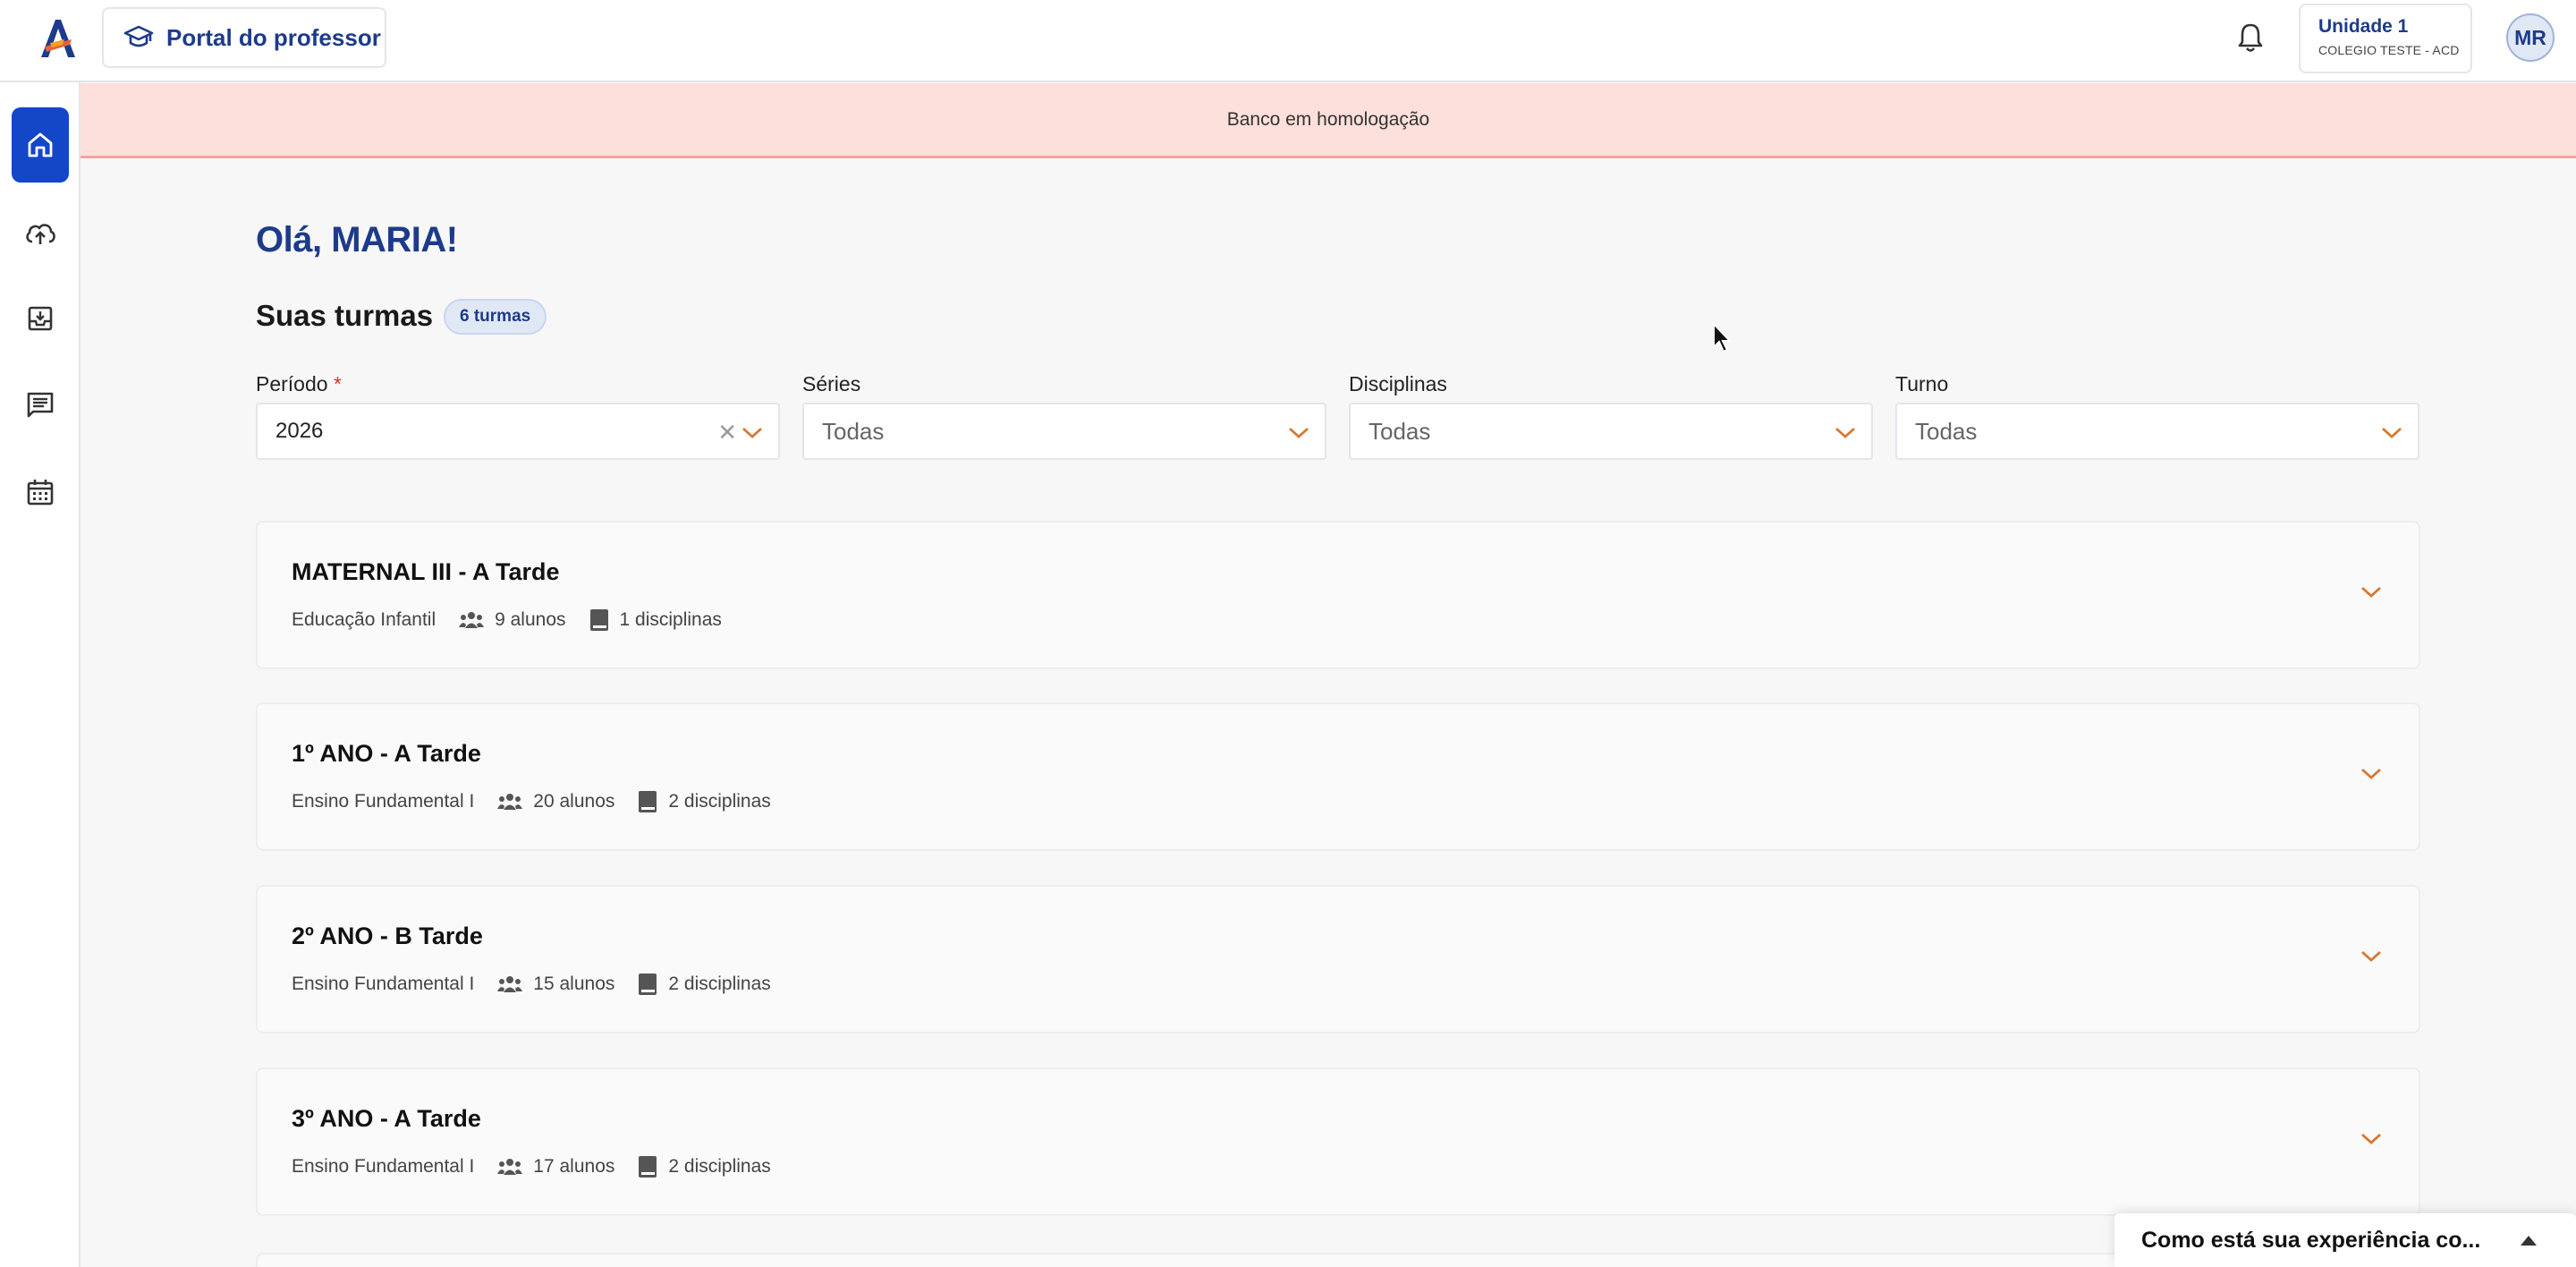  Describe the element at coordinates (2530, 37) in the screenshot. I see `avatar: MR` at that location.